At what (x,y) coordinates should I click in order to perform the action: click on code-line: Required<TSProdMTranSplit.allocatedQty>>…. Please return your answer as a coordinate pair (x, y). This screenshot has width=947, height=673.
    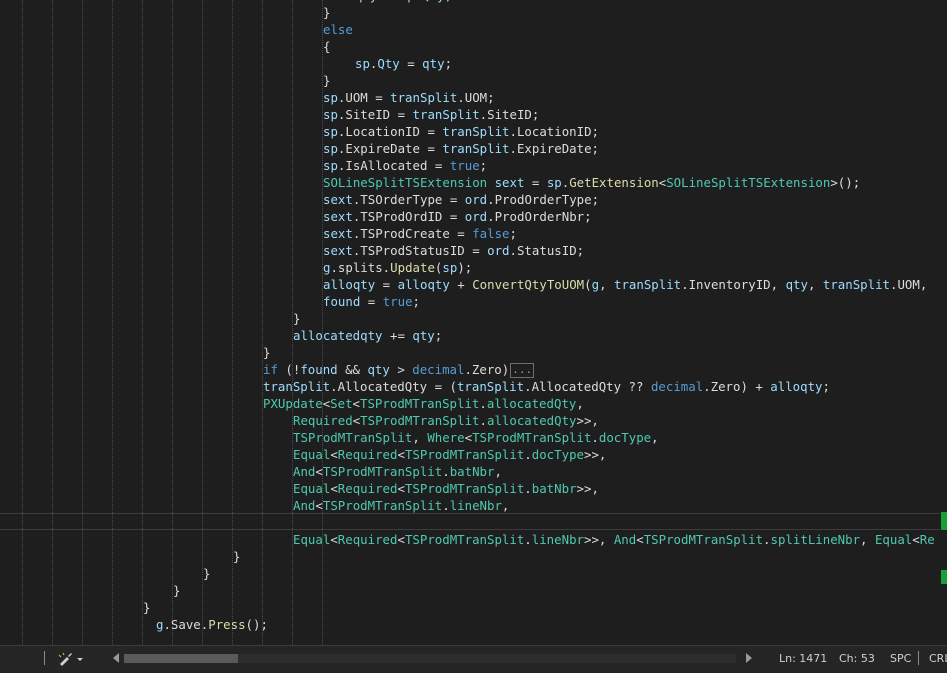
    Looking at the image, I should click on (446, 420).